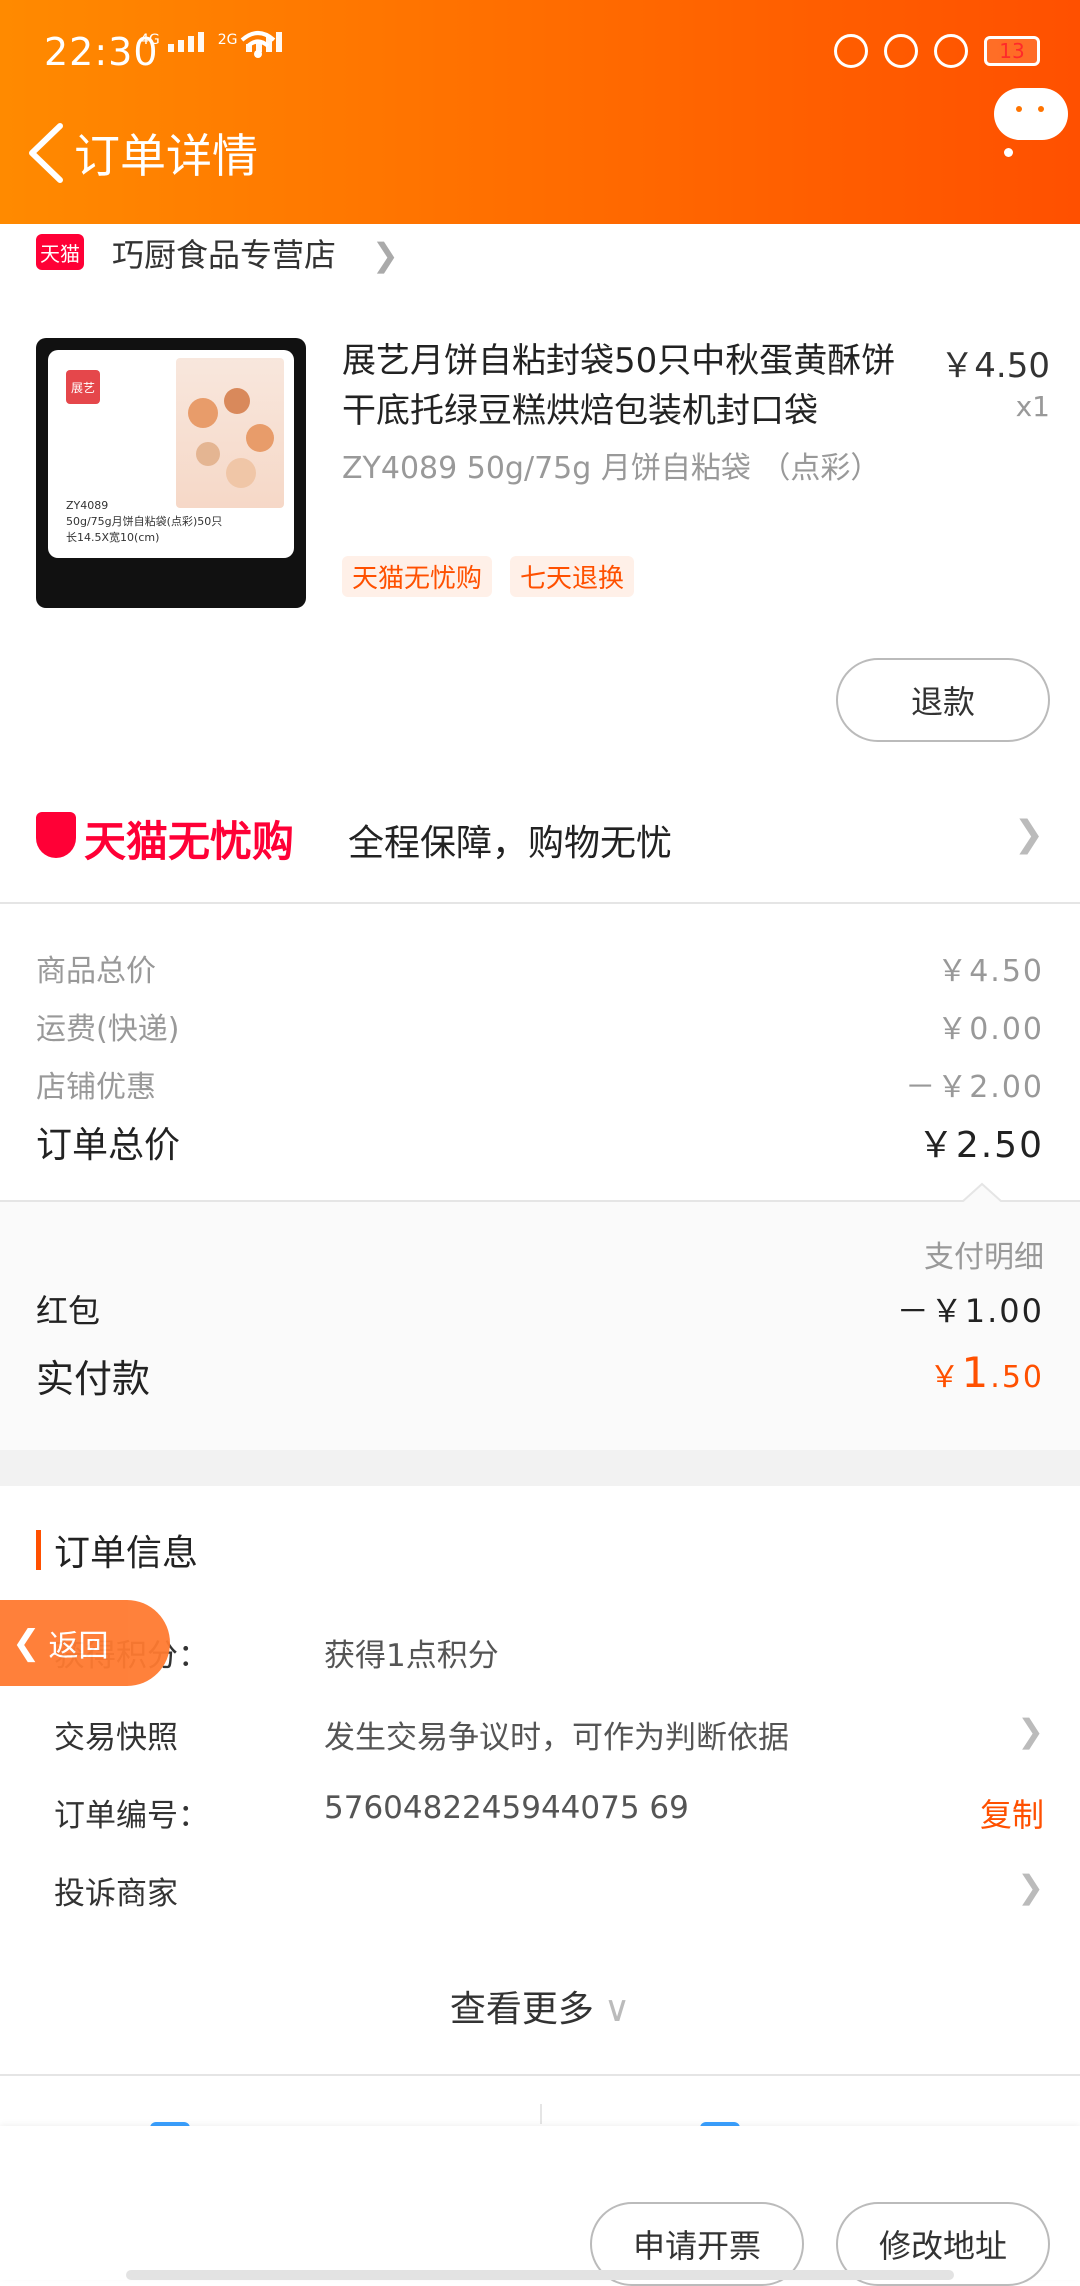 This screenshot has width=1080, height=2286. I want to click on brand-logo: 展艺, so click(83, 387).